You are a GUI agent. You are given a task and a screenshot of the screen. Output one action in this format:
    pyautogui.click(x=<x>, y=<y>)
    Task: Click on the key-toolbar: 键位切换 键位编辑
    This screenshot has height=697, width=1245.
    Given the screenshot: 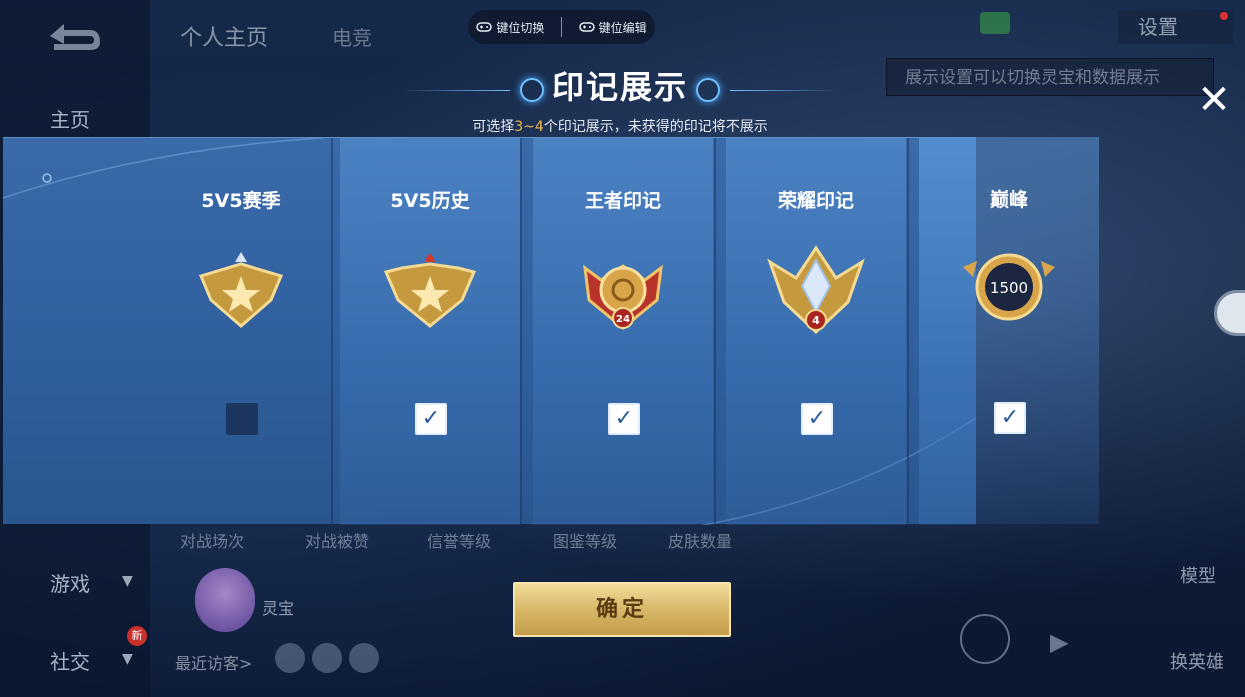 What is the action you would take?
    pyautogui.click(x=561, y=27)
    